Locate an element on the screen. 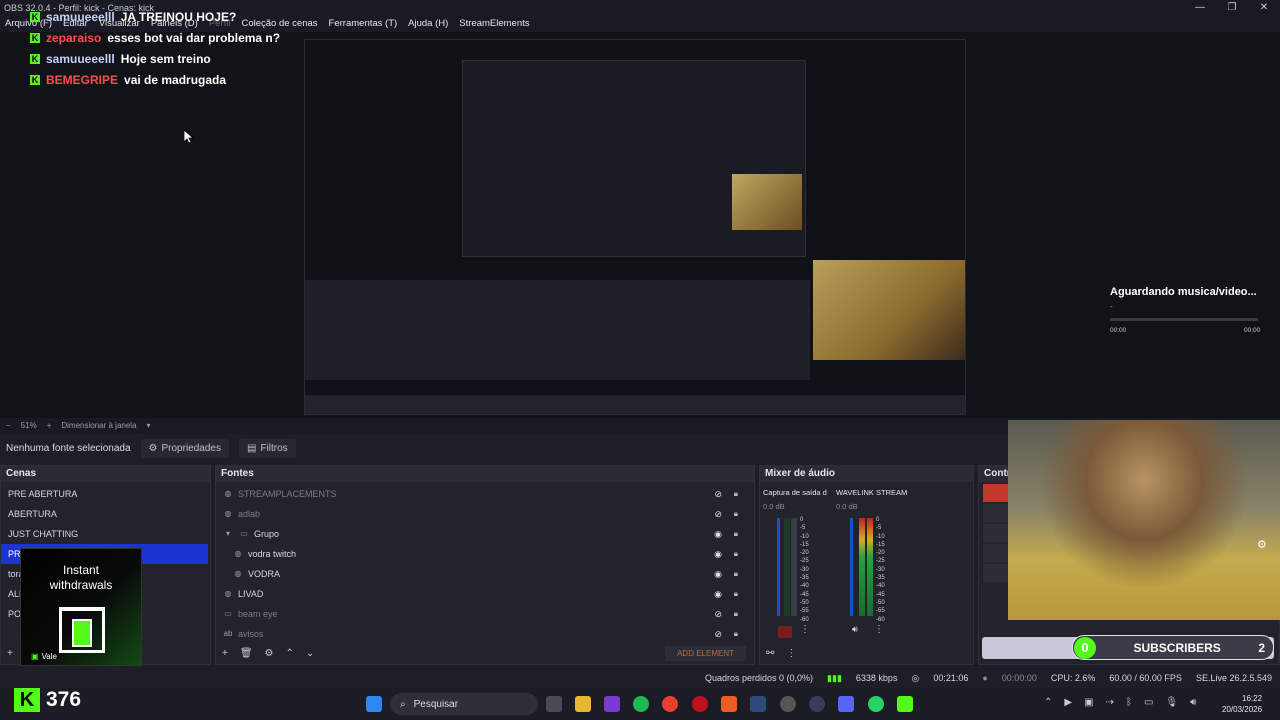 The height and width of the screenshot is (720, 1280). chat-username: zeparaiso is located at coordinates (74, 37).